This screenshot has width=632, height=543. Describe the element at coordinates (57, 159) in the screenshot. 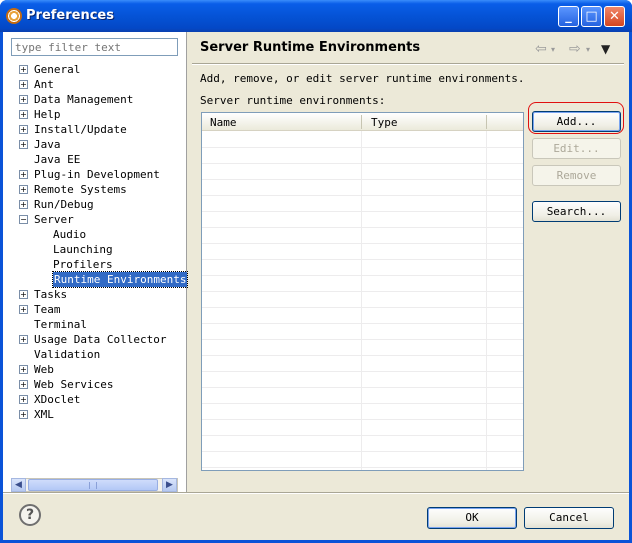

I see `tree-item-label: Java EE` at that location.